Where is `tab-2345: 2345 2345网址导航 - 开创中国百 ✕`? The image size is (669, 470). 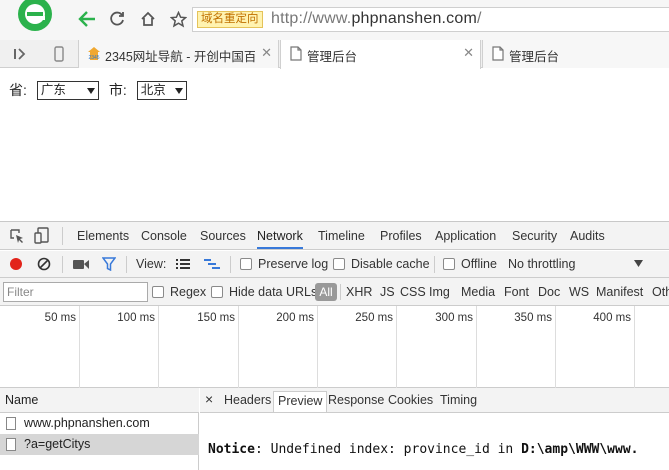 tab-2345: 2345 2345网址导航 - 开创中国百 ✕ is located at coordinates (178, 54).